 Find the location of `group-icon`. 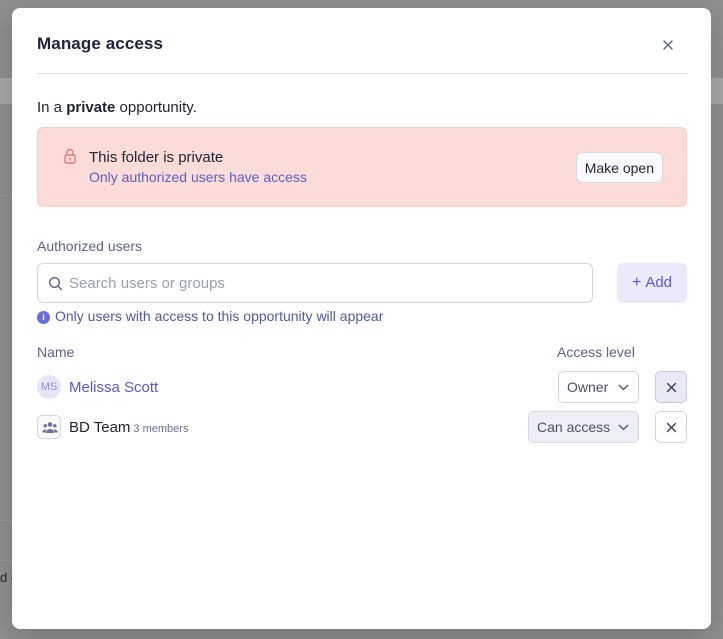

group-icon is located at coordinates (49, 427).